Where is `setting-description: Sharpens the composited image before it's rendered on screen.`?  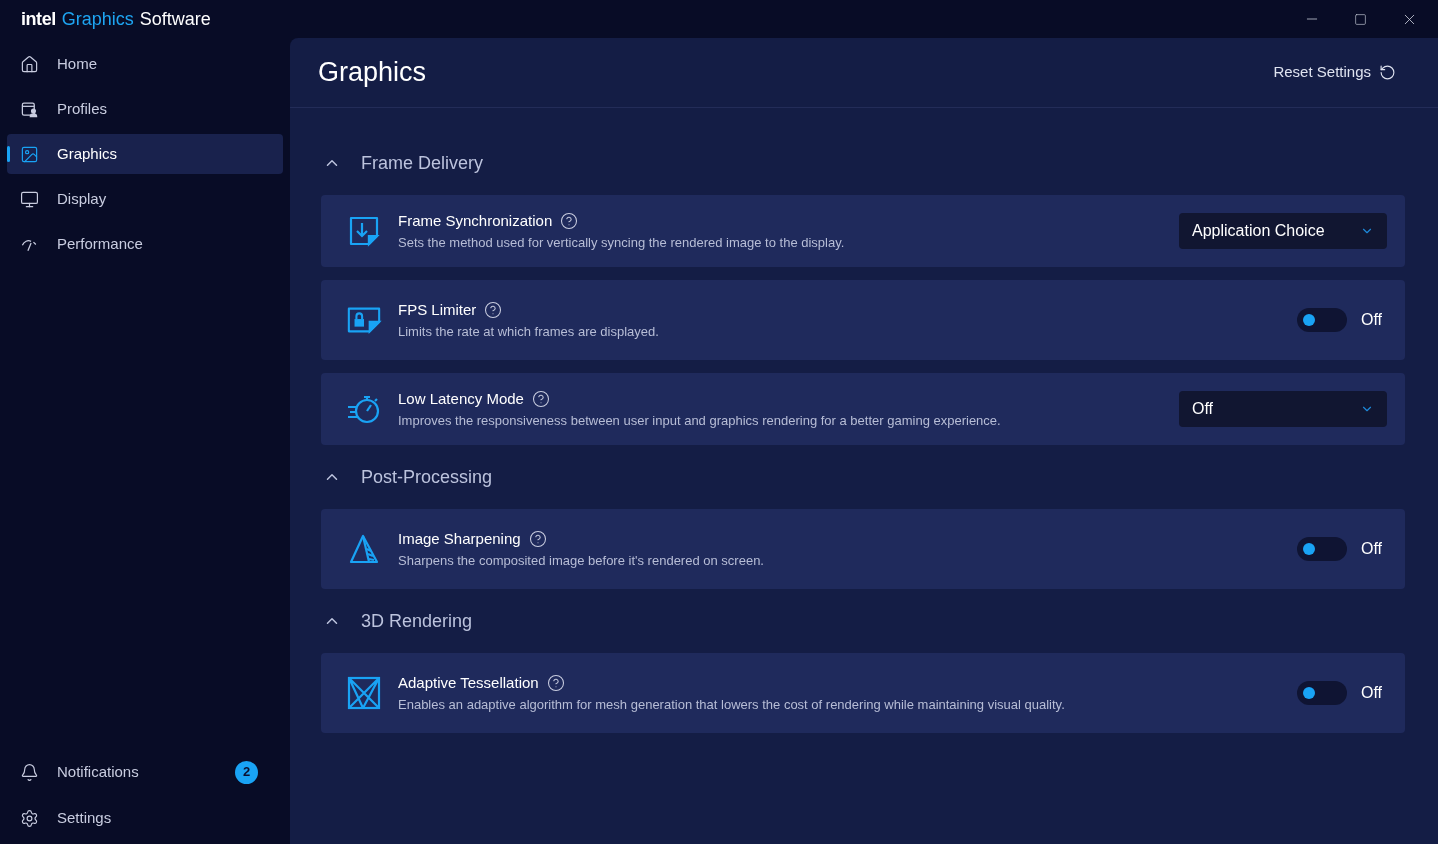 setting-description: Sharpens the composited image before it's rendered on screen. is located at coordinates (581, 560).